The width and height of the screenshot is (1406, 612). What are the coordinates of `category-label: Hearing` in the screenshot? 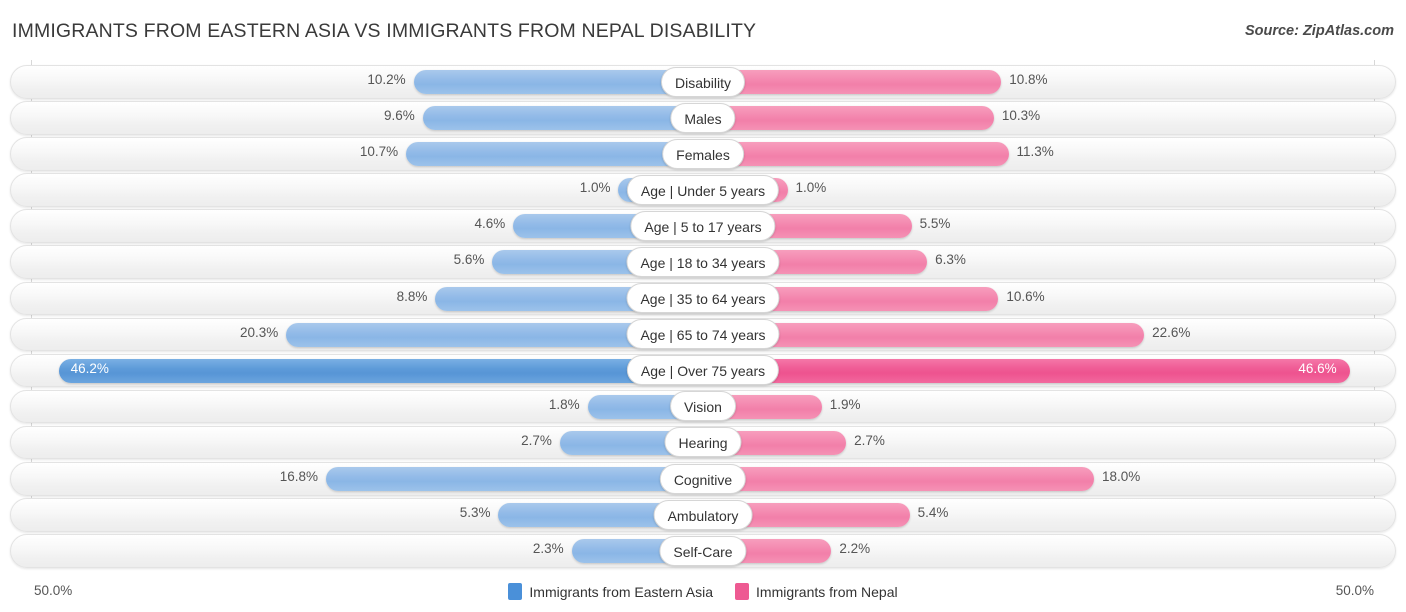 It's located at (703, 442).